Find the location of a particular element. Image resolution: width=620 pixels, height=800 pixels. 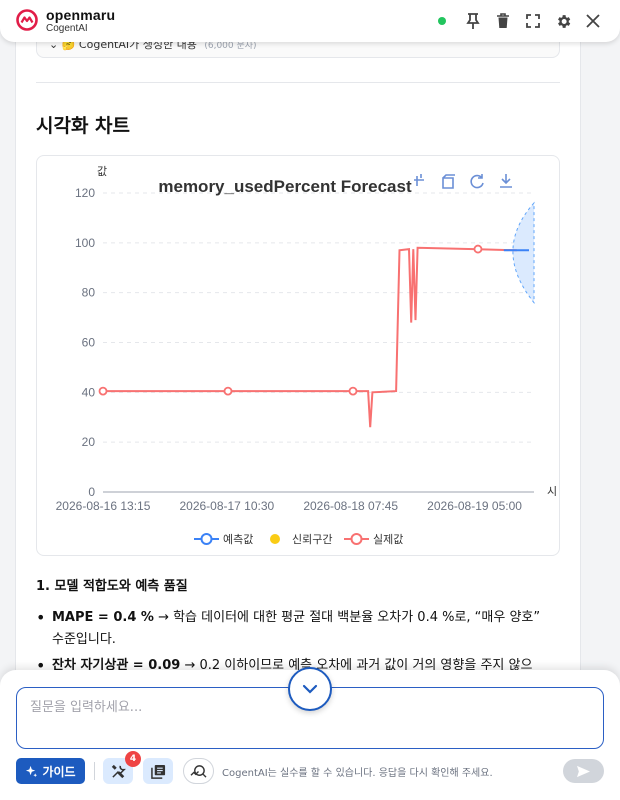

brand-subtitle: CogentAI is located at coordinates (67, 28).